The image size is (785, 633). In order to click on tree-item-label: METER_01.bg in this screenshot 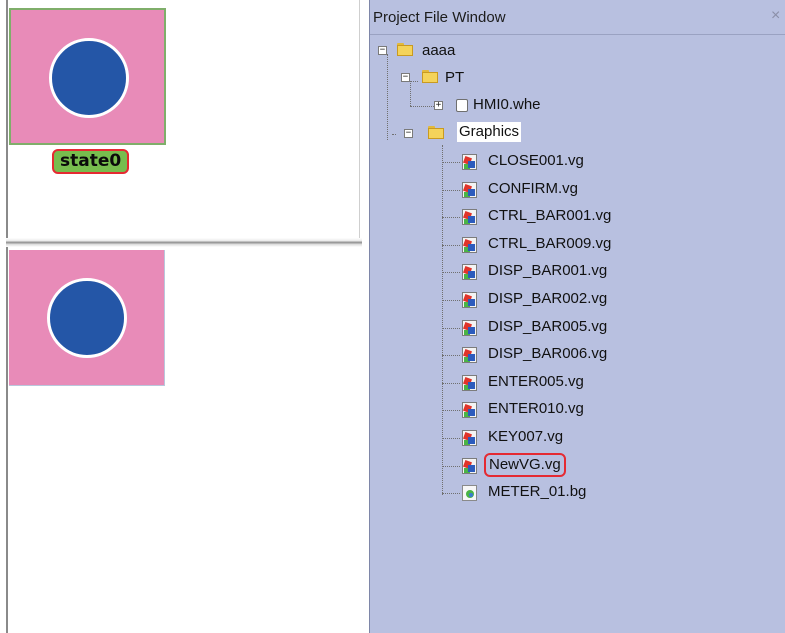, I will do `click(537, 492)`.